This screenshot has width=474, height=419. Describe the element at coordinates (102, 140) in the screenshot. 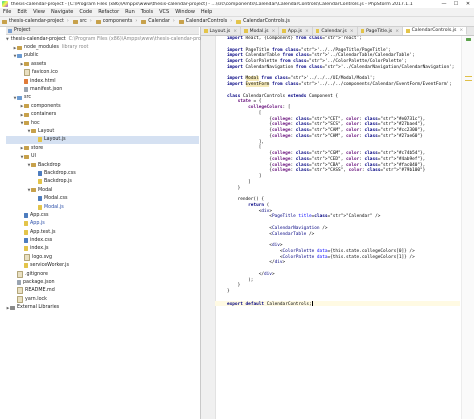

I see `tree-item: Layout.js` at that location.